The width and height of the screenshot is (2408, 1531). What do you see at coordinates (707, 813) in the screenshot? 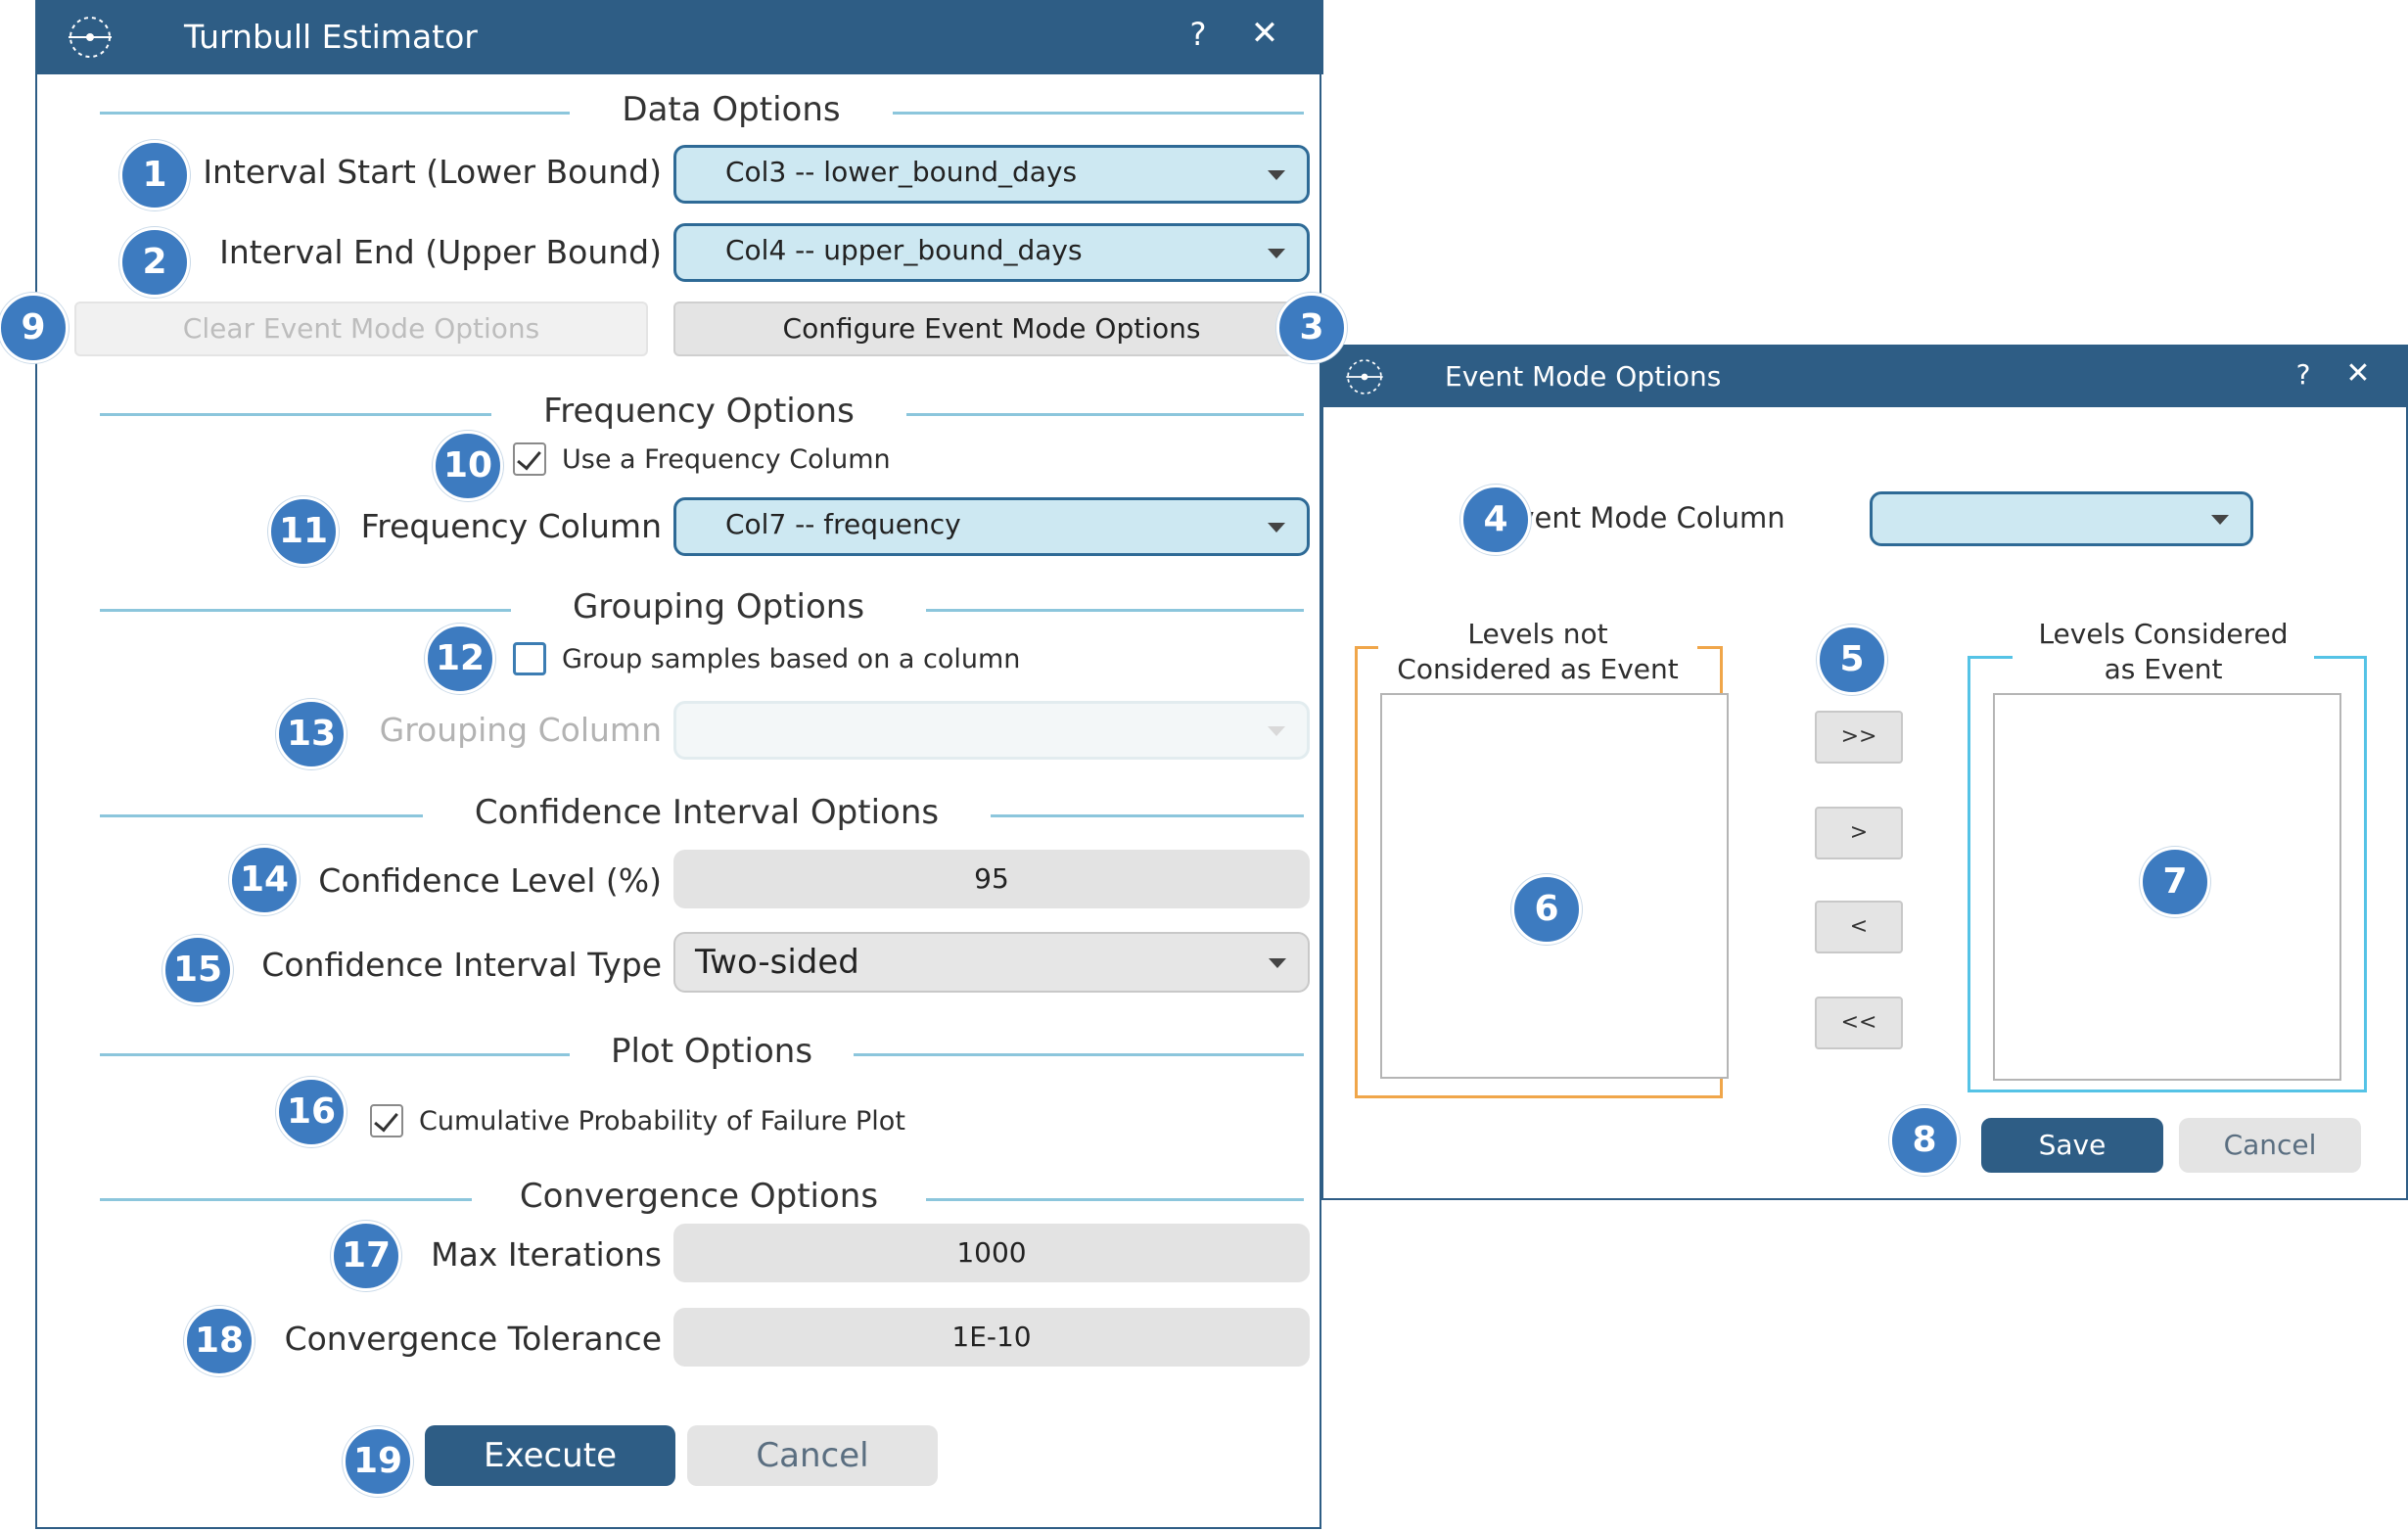
I see `confidence-options-heading: Confidence Interval Options` at bounding box center [707, 813].